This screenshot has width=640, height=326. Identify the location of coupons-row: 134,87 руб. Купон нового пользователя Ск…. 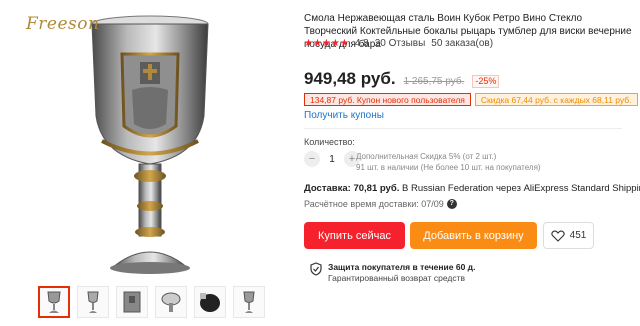
(471, 99).